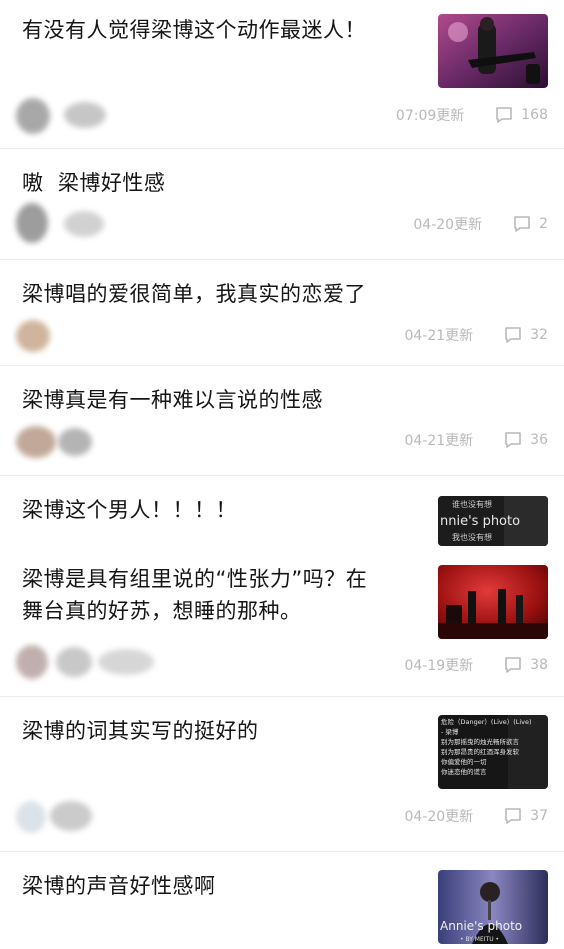 The width and height of the screenshot is (564, 949). I want to click on post-item: 嗷 梁博好性感 04-20更新 2, so click(282, 204).